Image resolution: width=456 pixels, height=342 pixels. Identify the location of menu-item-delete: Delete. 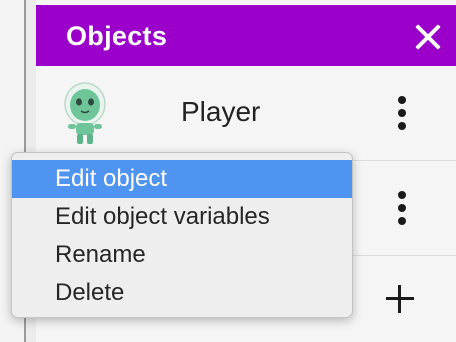
(182, 293).